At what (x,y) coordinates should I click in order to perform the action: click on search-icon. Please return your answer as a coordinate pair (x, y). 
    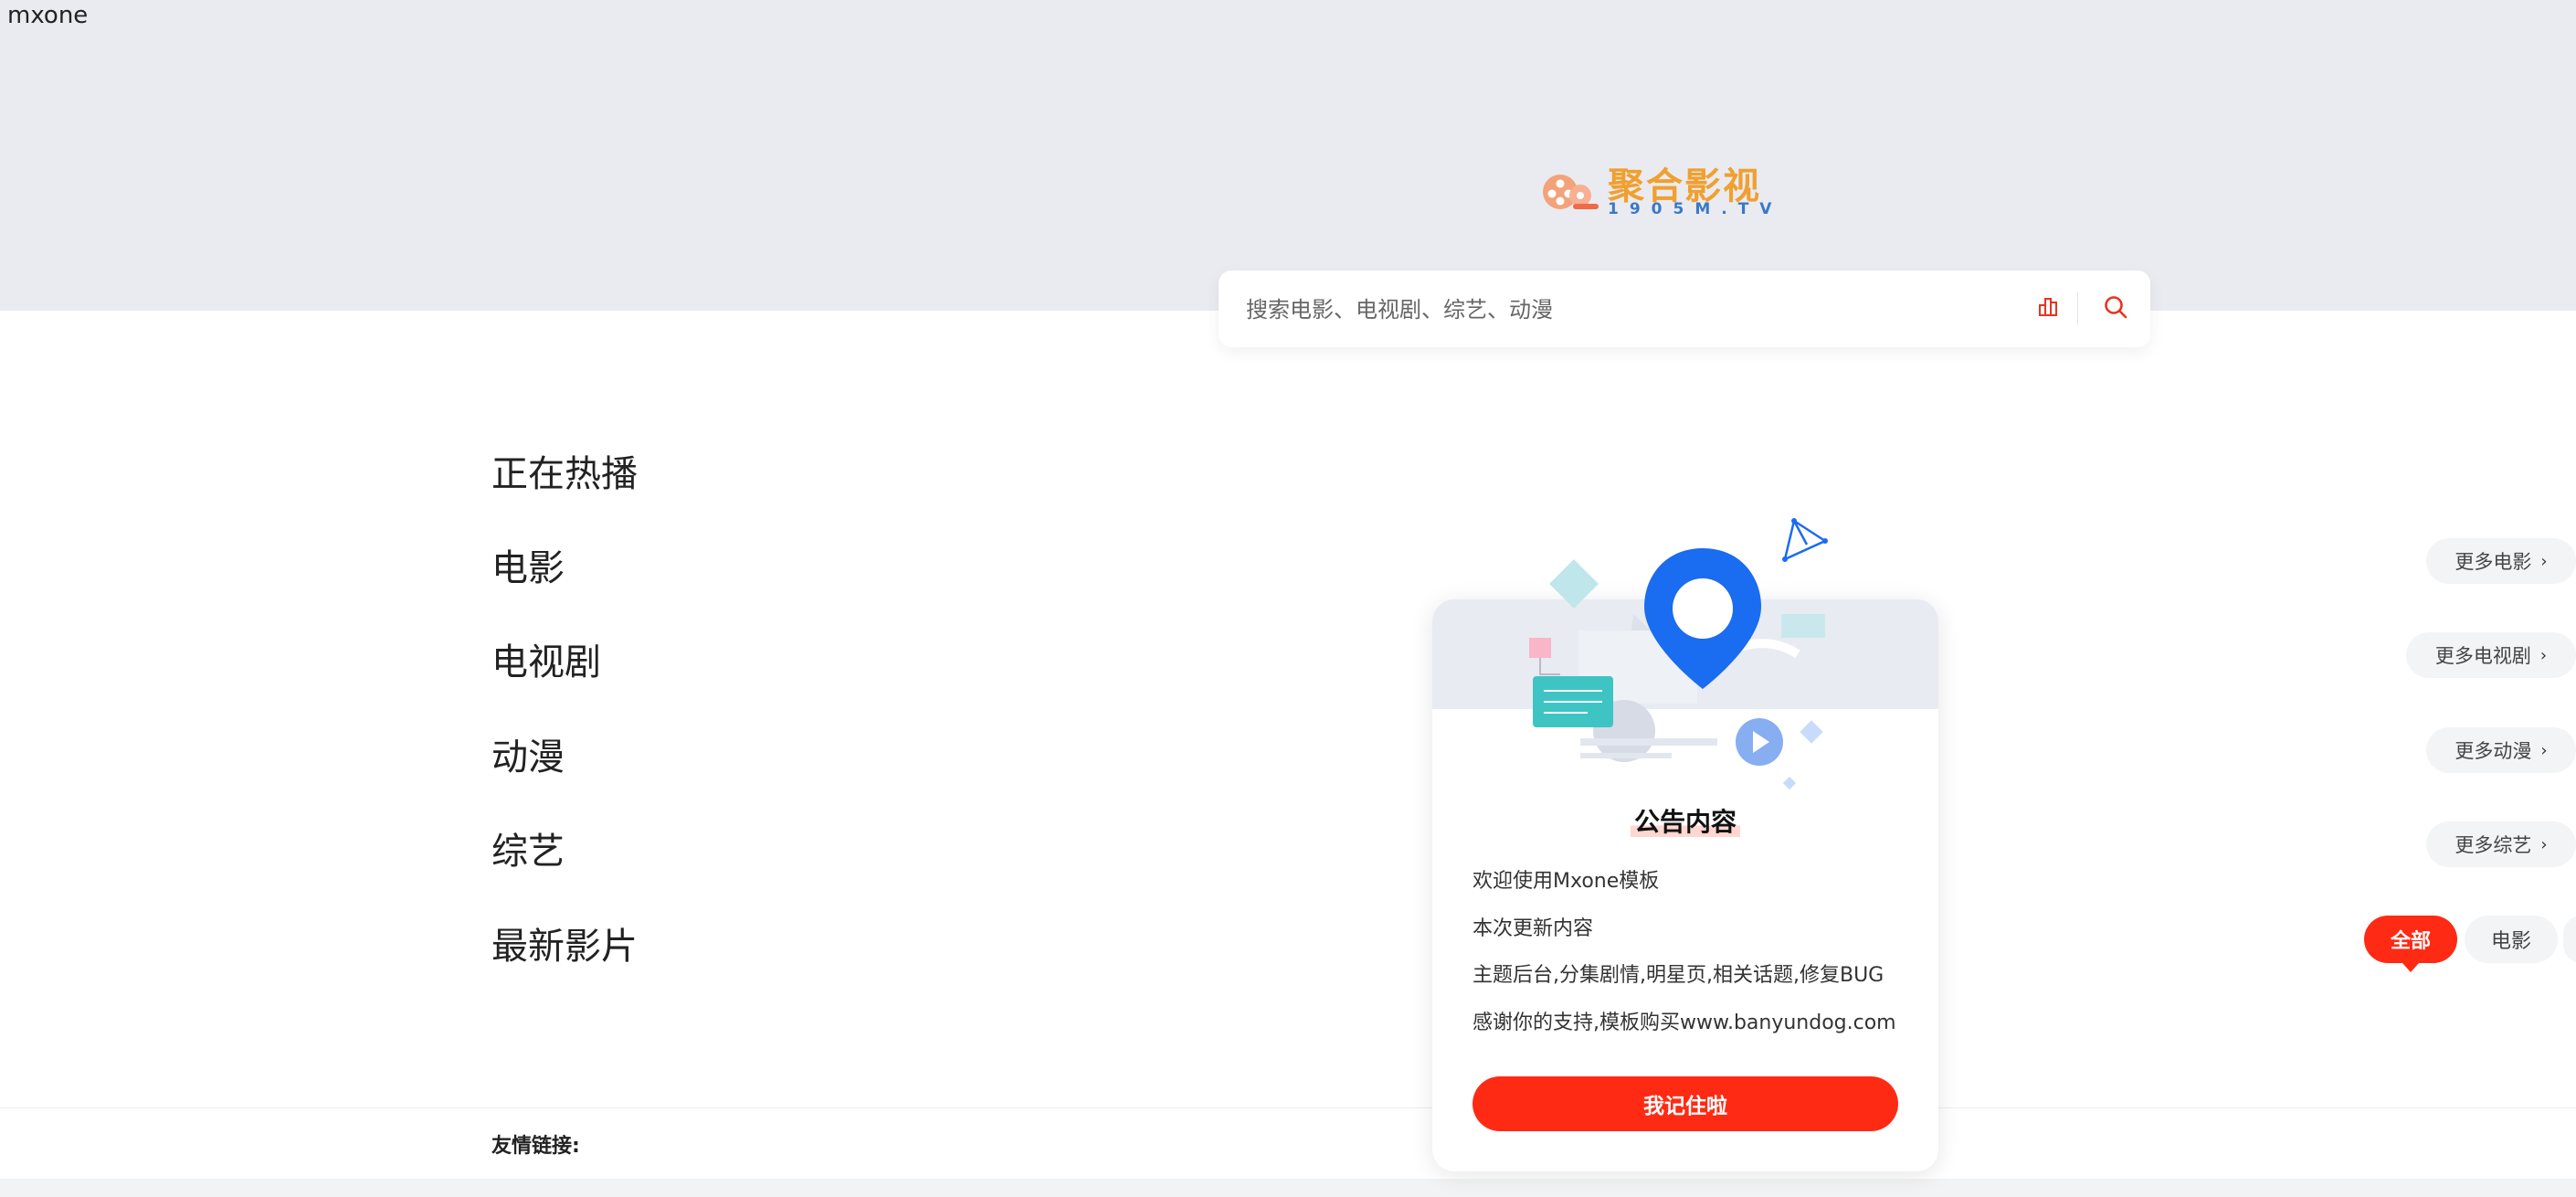
    Looking at the image, I should click on (2115, 308).